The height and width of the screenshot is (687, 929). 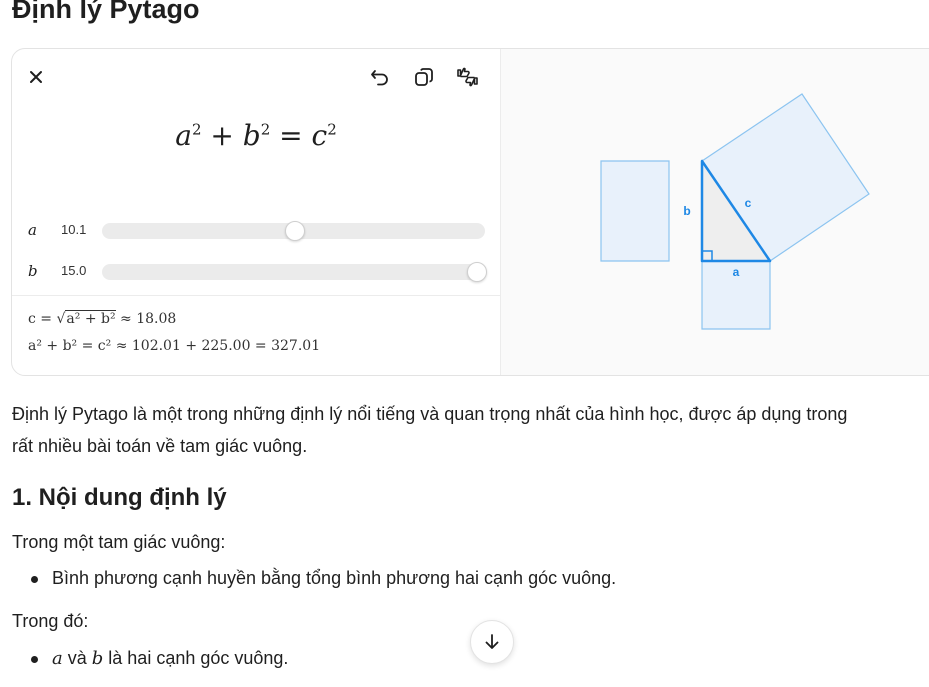 What do you see at coordinates (477, 272) in the screenshot?
I see `slider-thumb-b` at bounding box center [477, 272].